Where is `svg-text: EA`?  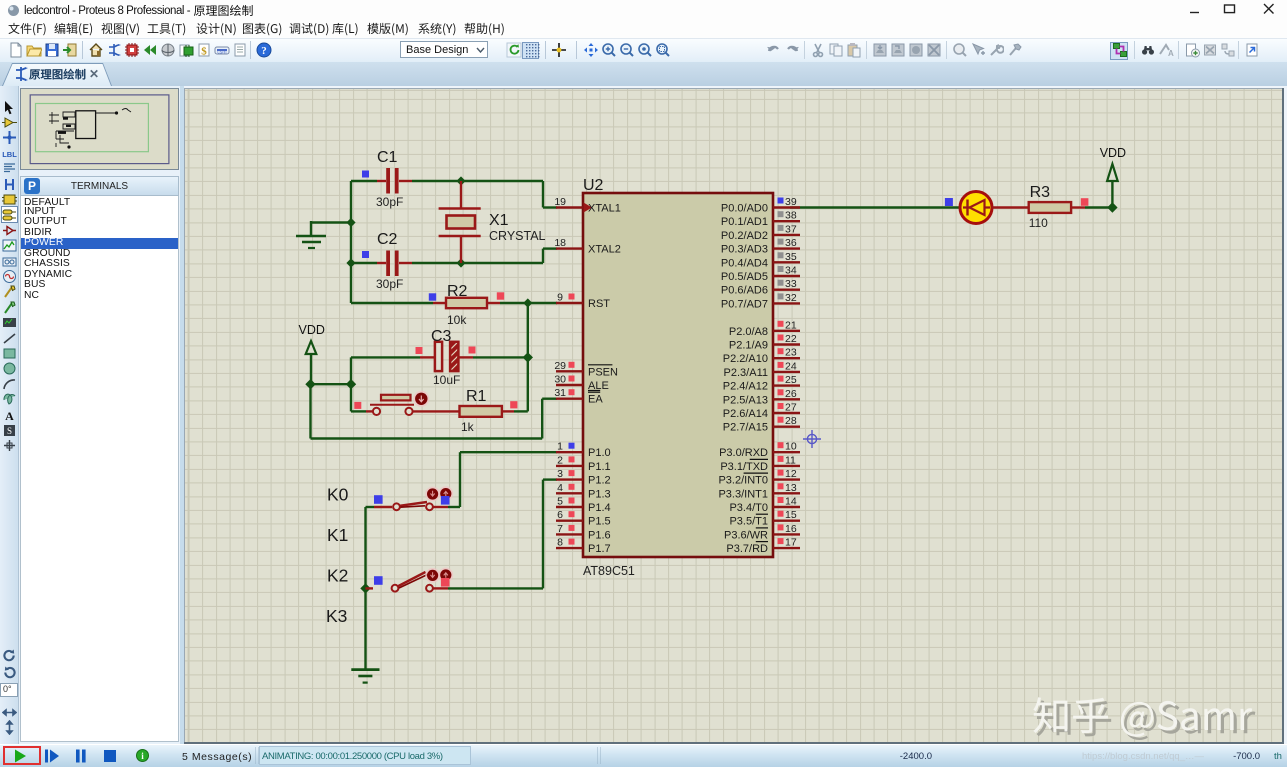
svg-text: EA is located at coordinates (595, 400).